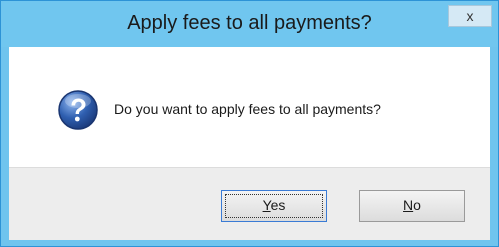  I want to click on close-icon: x, so click(470, 16).